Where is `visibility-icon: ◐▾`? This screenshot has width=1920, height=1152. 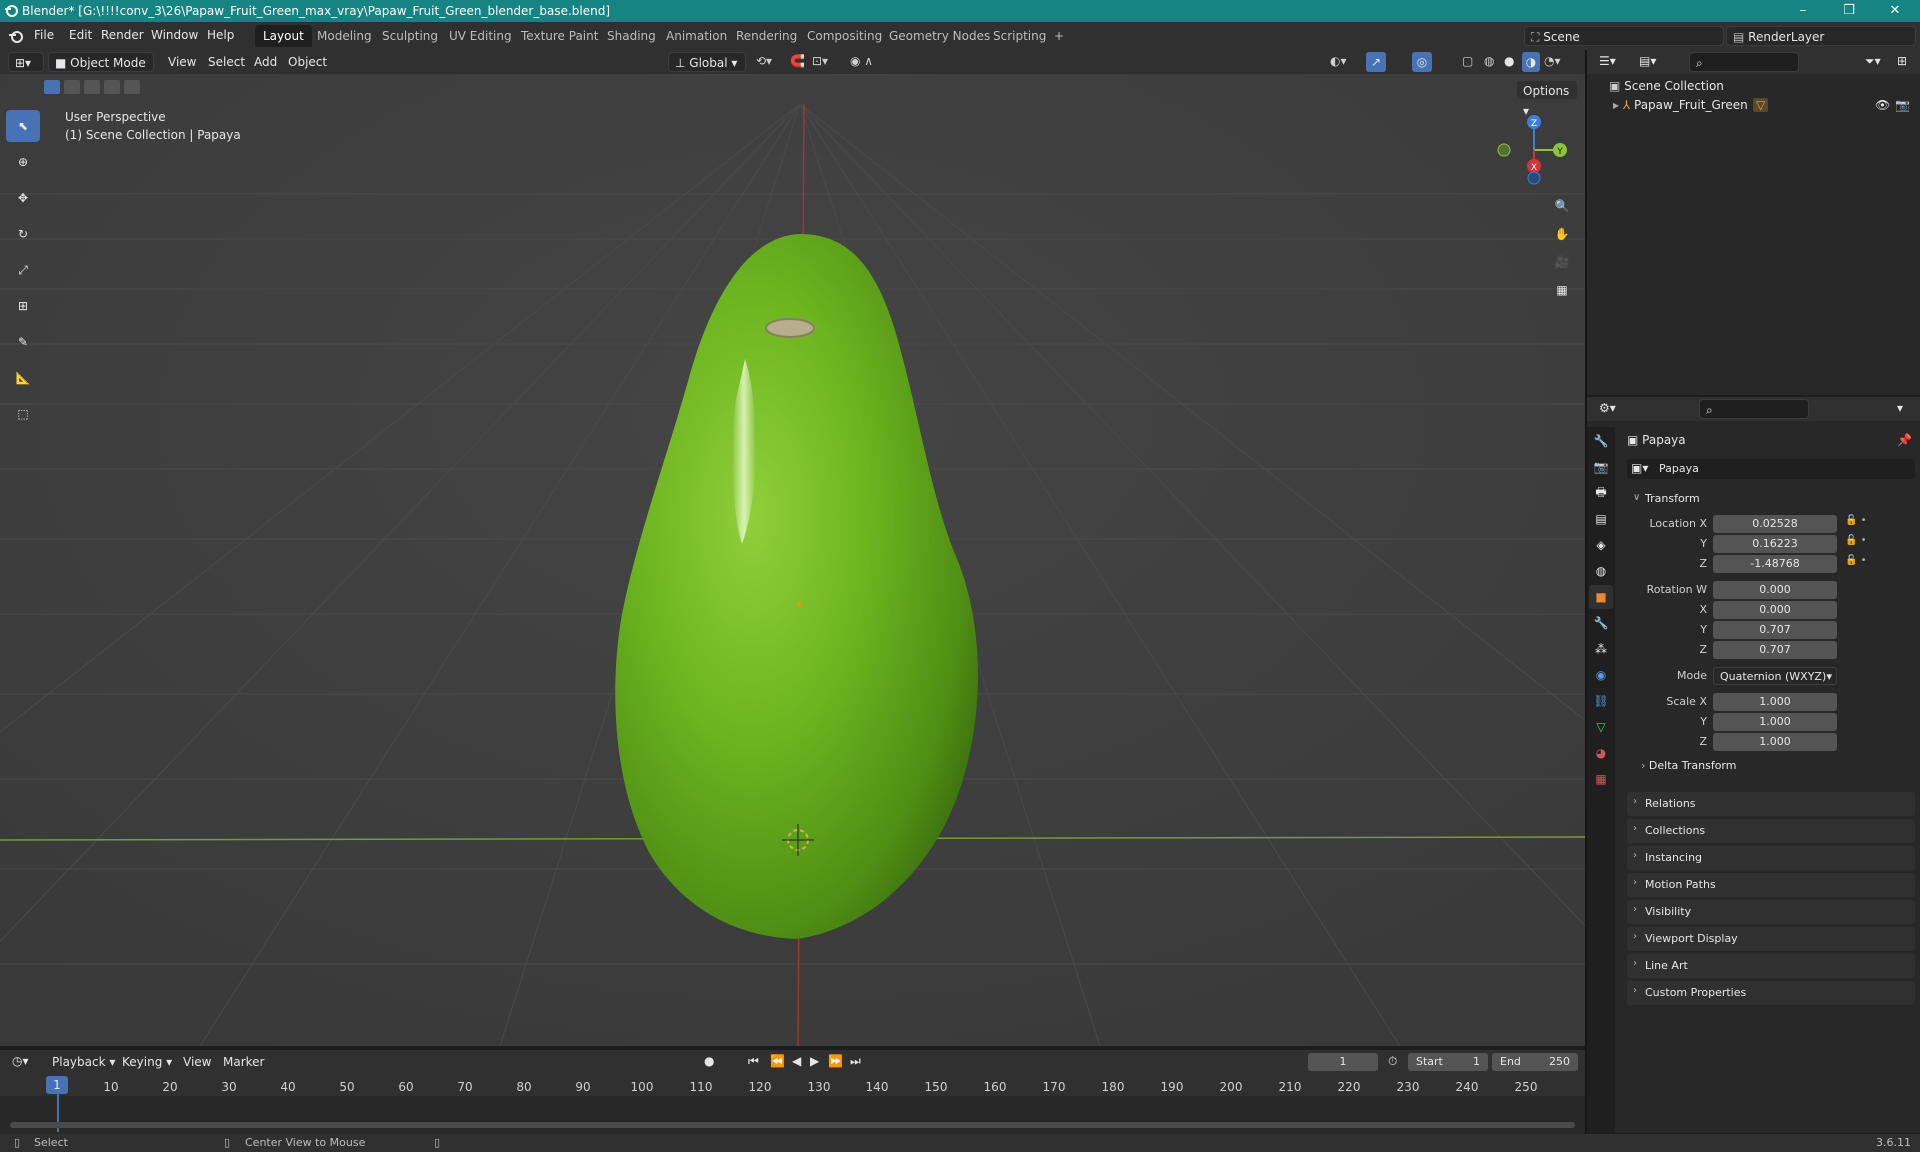 visibility-icon: ◐▾ is located at coordinates (1338, 61).